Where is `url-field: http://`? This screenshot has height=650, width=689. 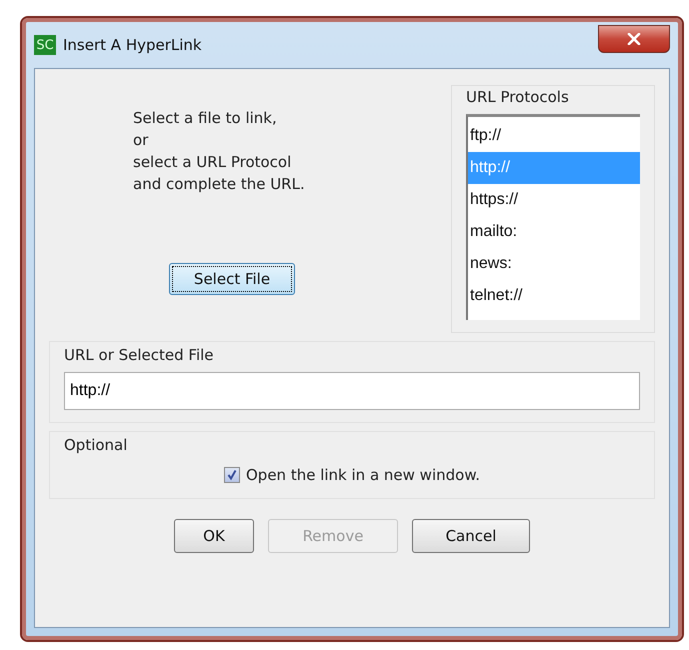 url-field: http:// is located at coordinates (352, 391).